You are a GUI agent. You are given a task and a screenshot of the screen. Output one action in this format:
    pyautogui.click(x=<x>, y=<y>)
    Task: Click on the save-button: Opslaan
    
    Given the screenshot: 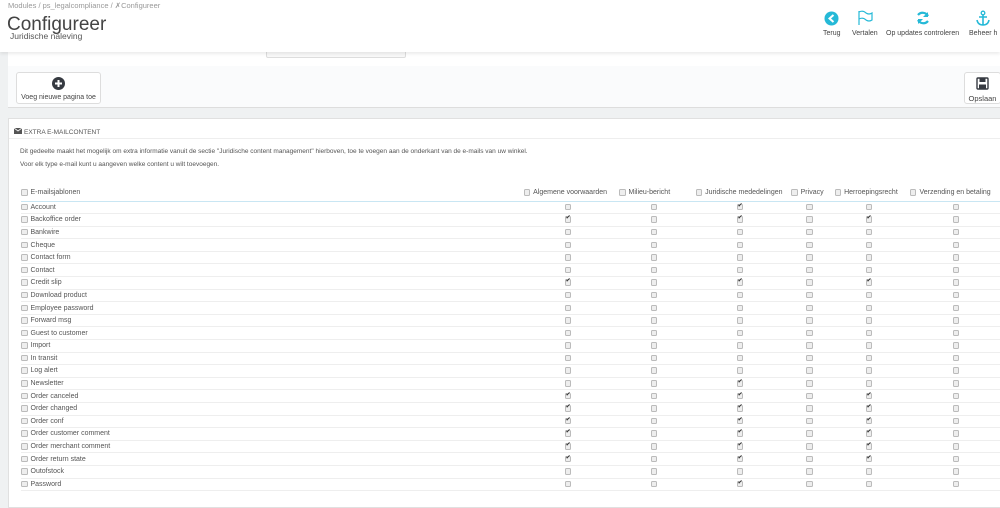 What is the action you would take?
    pyautogui.click(x=982, y=88)
    